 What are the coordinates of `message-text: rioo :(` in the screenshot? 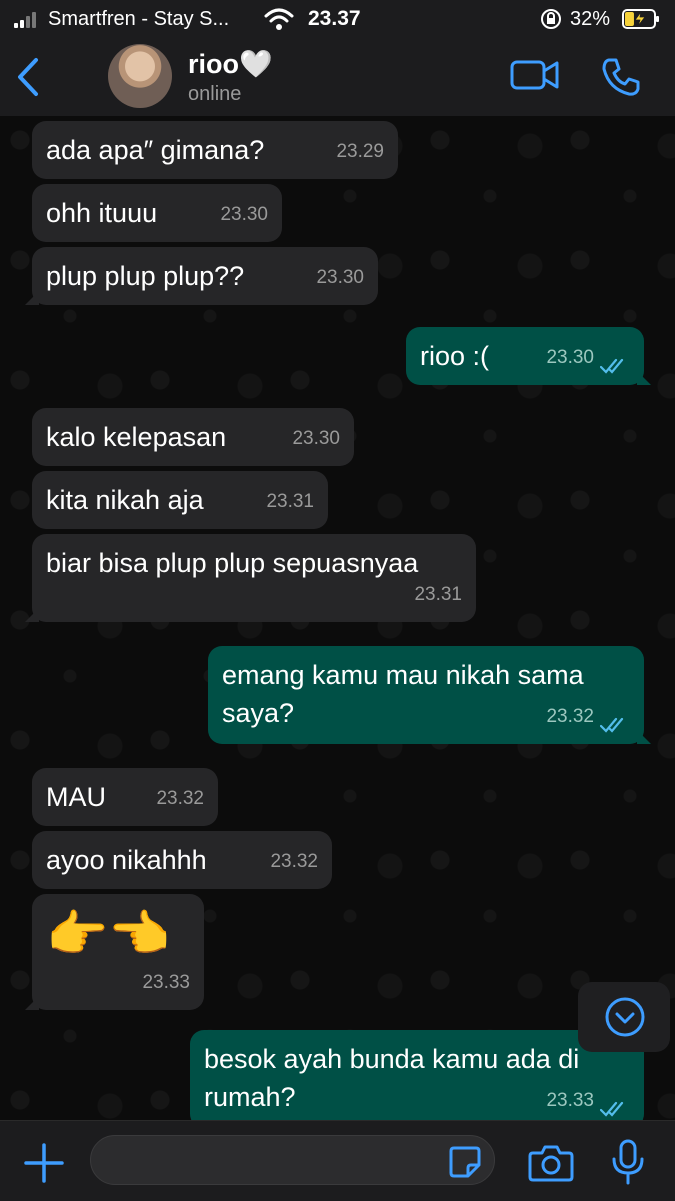 It's located at (455, 356).